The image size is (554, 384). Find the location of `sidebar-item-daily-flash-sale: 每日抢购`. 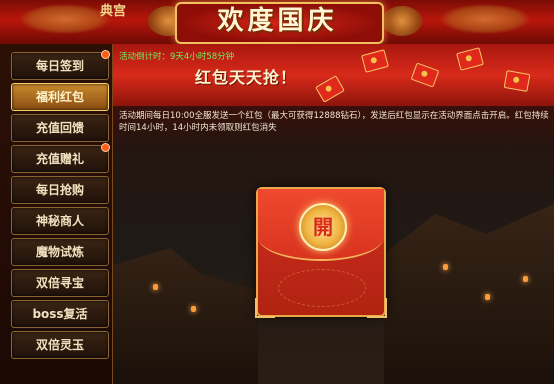

sidebar-item-daily-flash-sale: 每日抢购 is located at coordinates (60, 190).